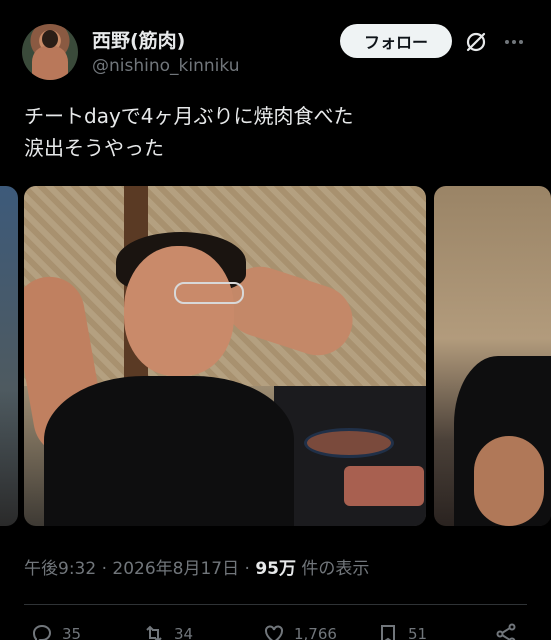 Image resolution: width=551 pixels, height=640 pixels. I want to click on display-name: 西野(筋肉), so click(138, 39).